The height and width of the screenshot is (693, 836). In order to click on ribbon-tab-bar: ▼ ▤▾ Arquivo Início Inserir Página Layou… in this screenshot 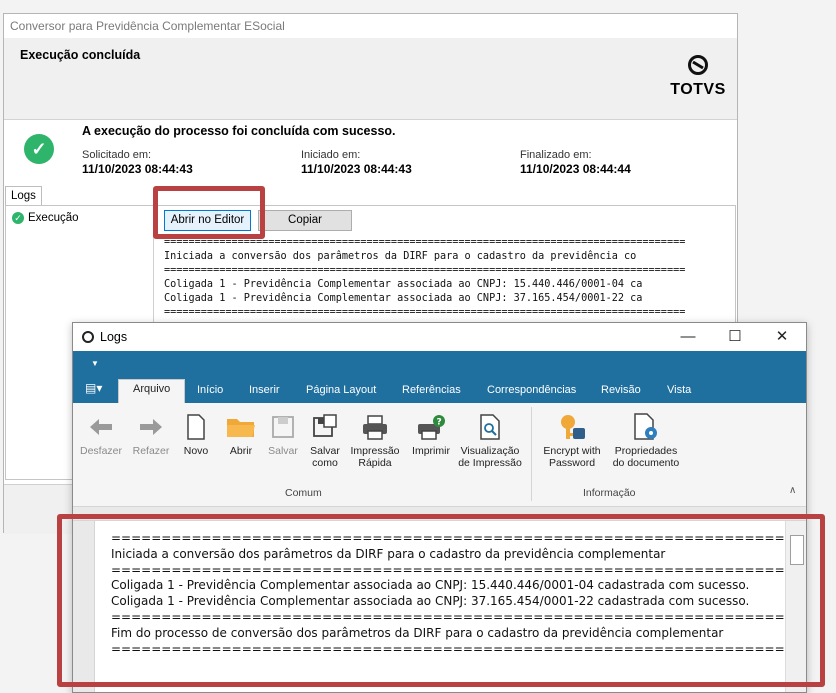, I will do `click(439, 377)`.